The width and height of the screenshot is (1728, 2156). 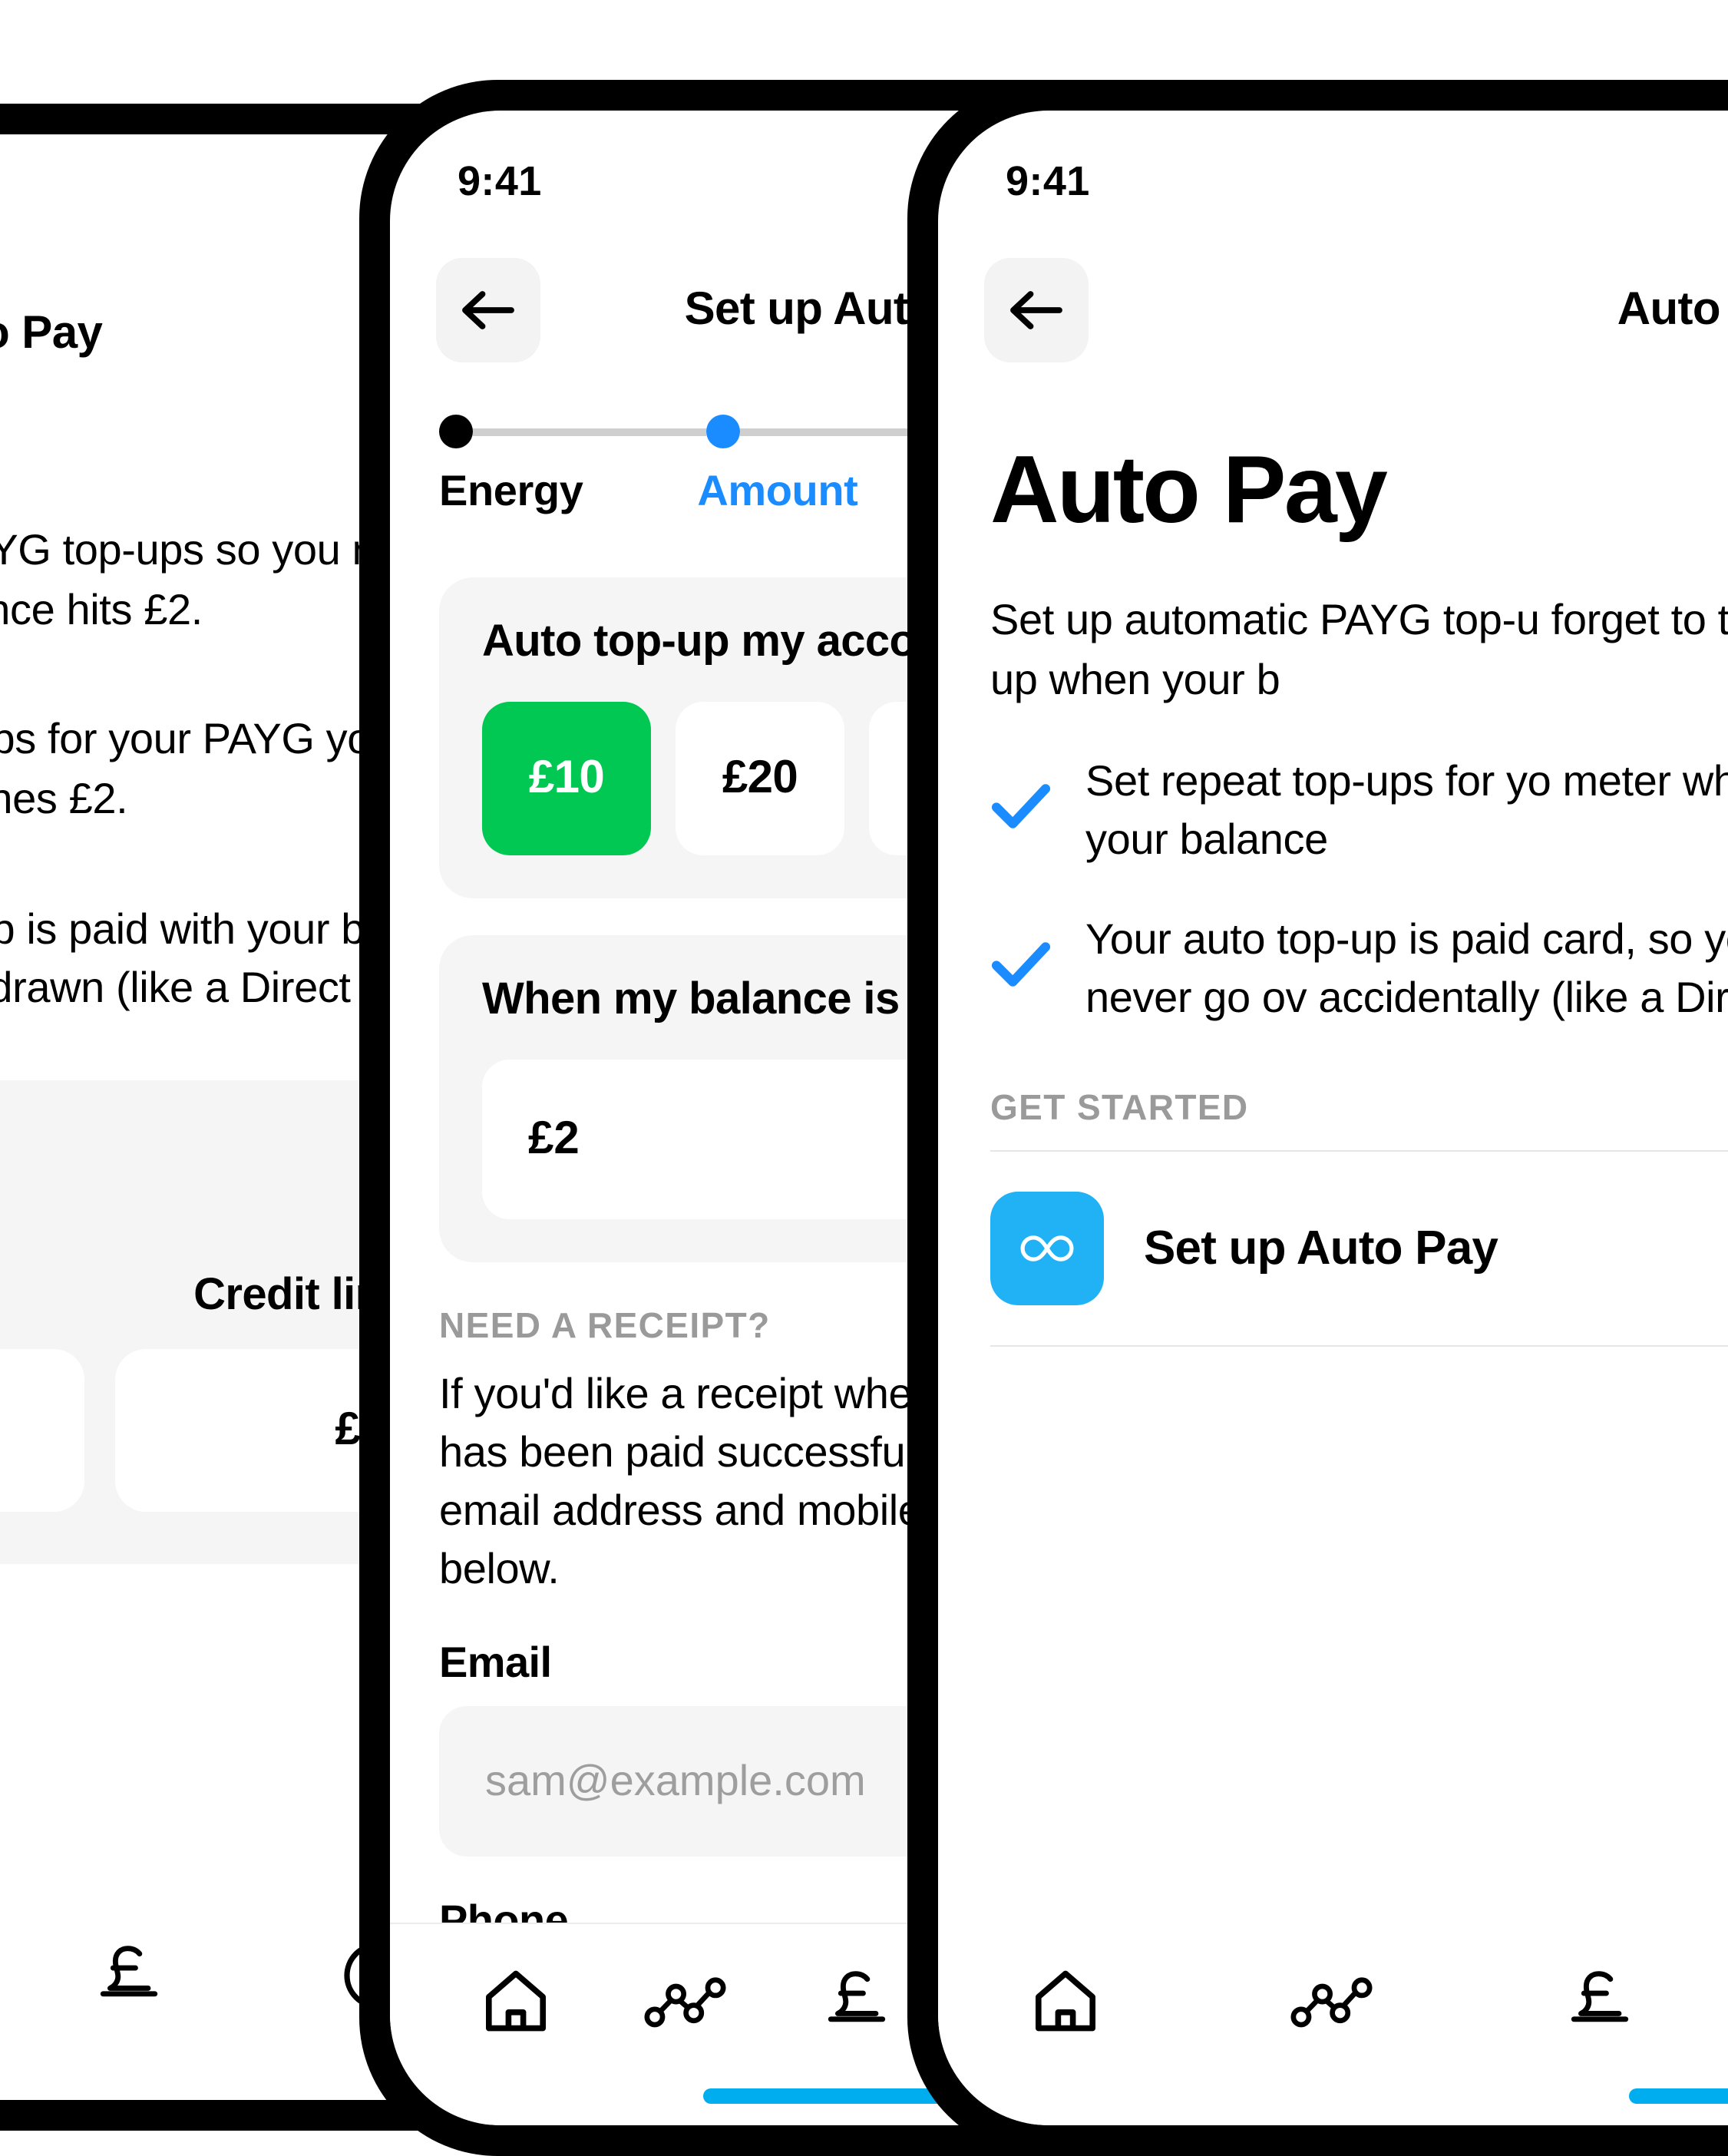 What do you see at coordinates (554, 1138) in the screenshot?
I see `threshold-value: £2` at bounding box center [554, 1138].